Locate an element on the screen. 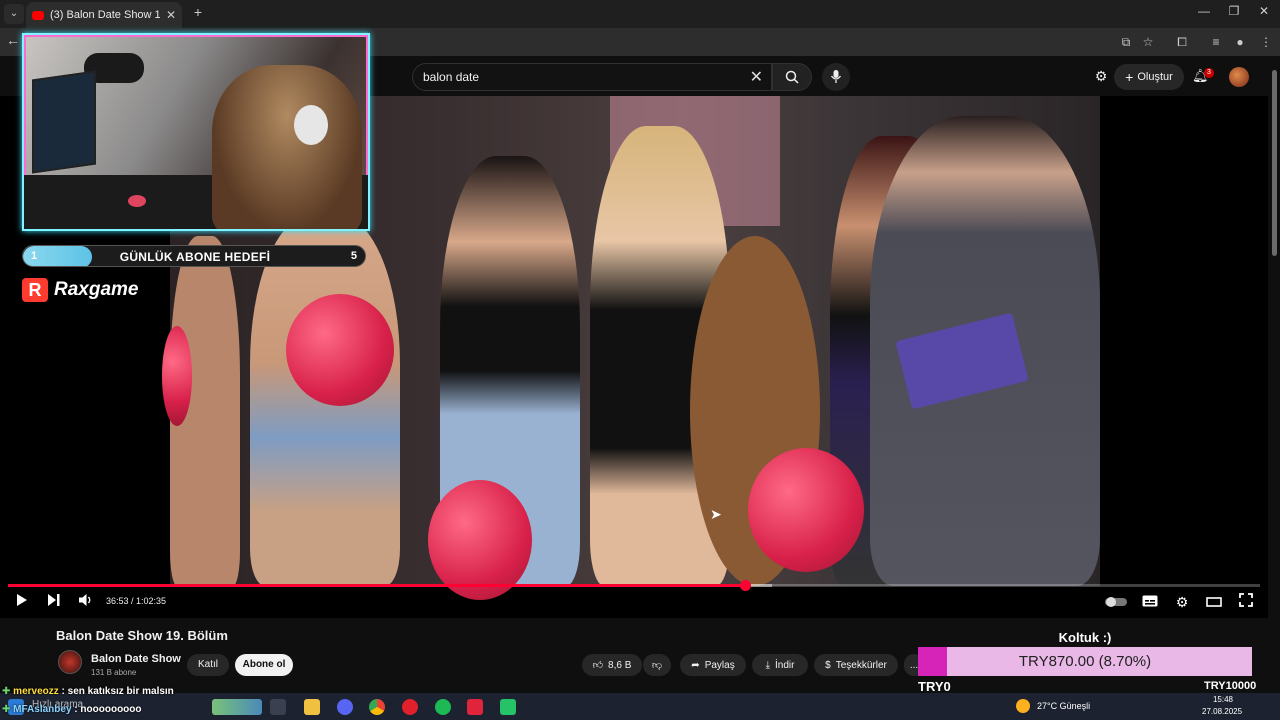  progress-bar is located at coordinates (634, 585).